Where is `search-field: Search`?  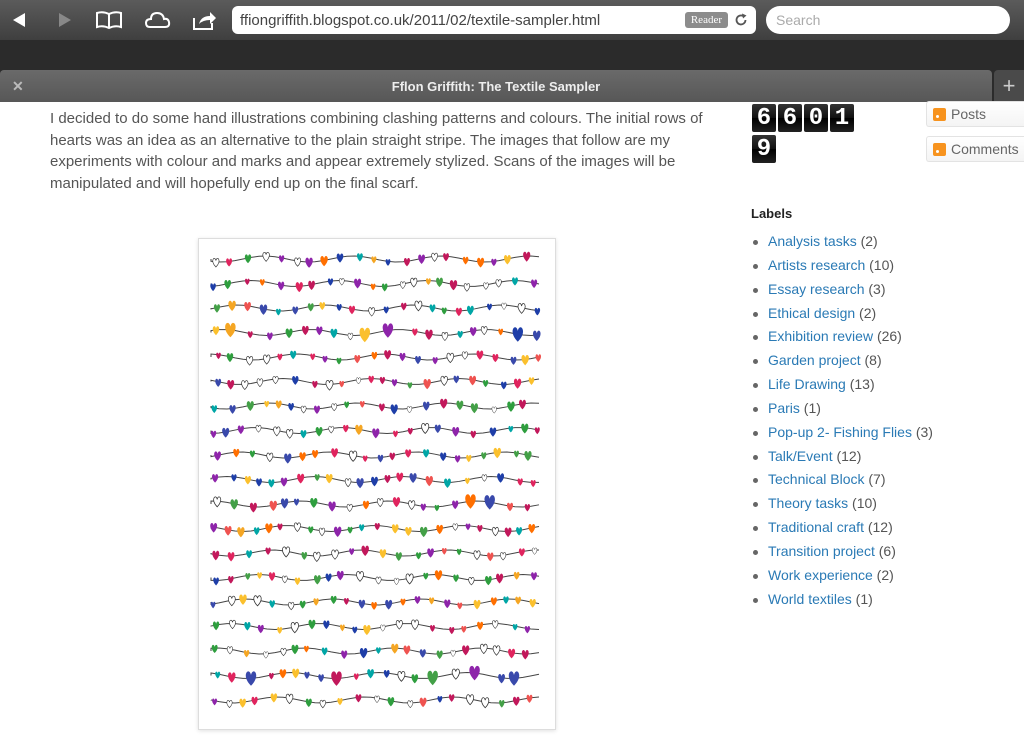 search-field: Search is located at coordinates (888, 20).